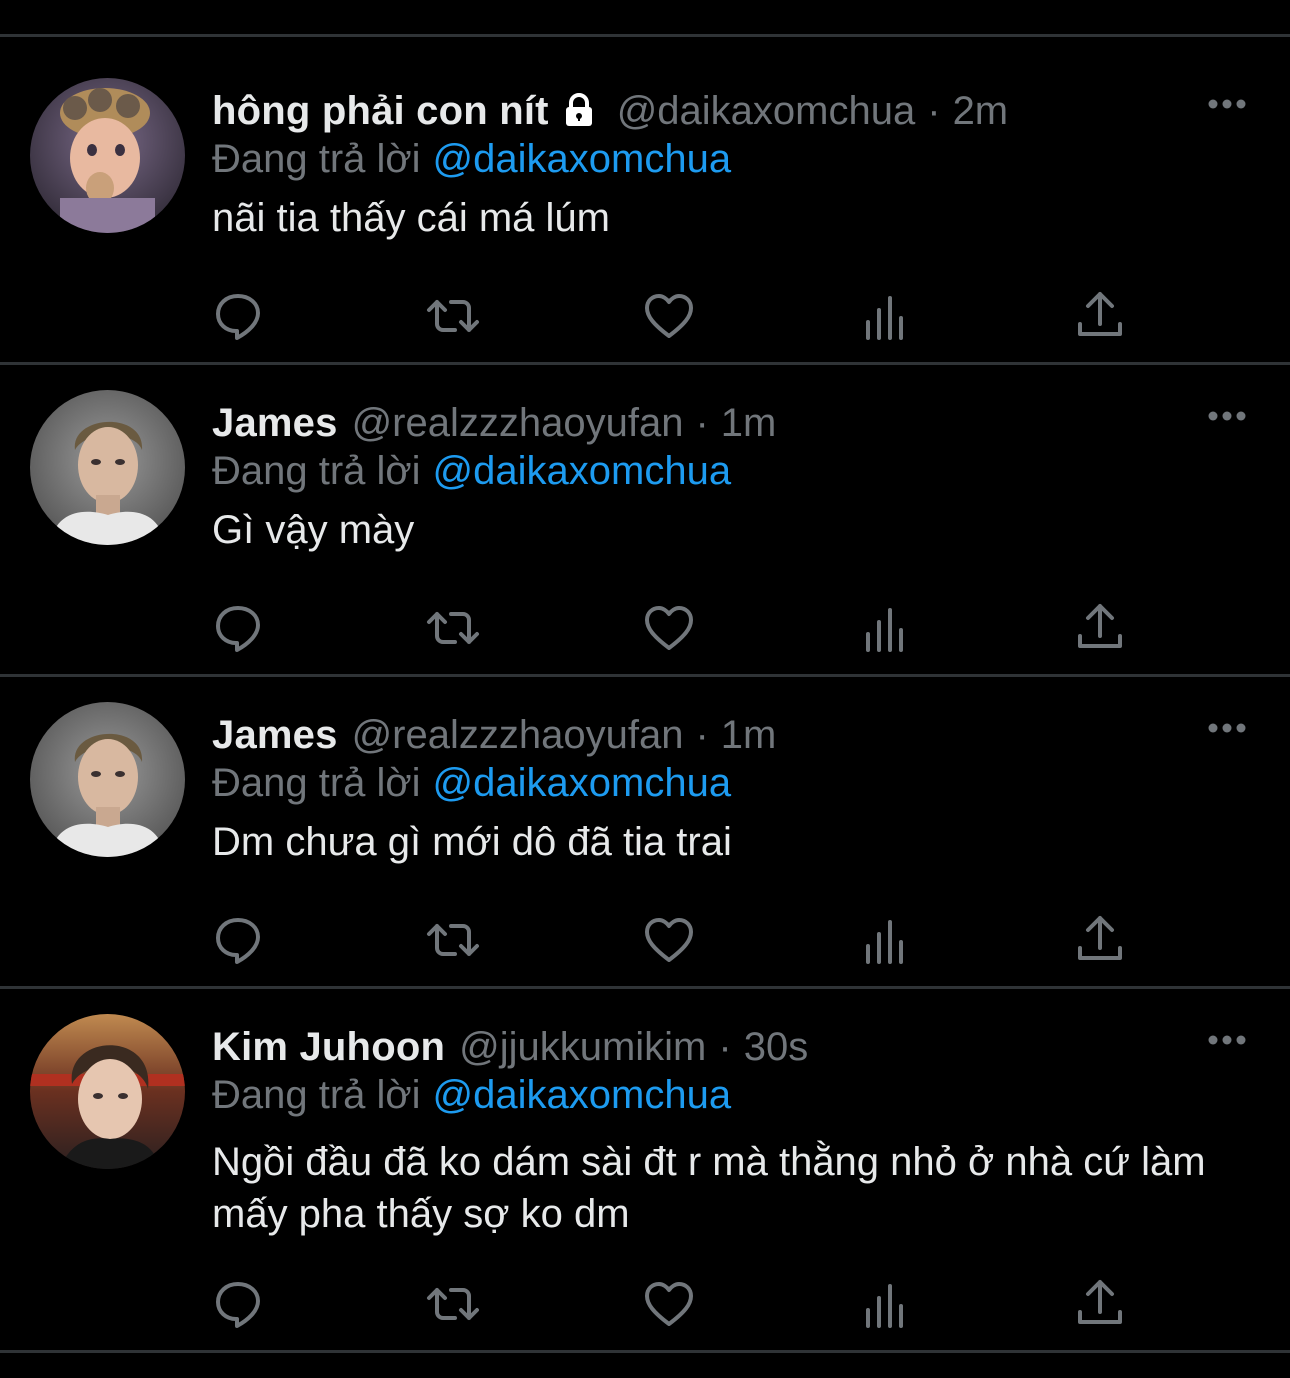  Describe the element at coordinates (610, 111) in the screenshot. I see `tweet-header: hông phải con nít @daikaxomchua · 2m` at that location.